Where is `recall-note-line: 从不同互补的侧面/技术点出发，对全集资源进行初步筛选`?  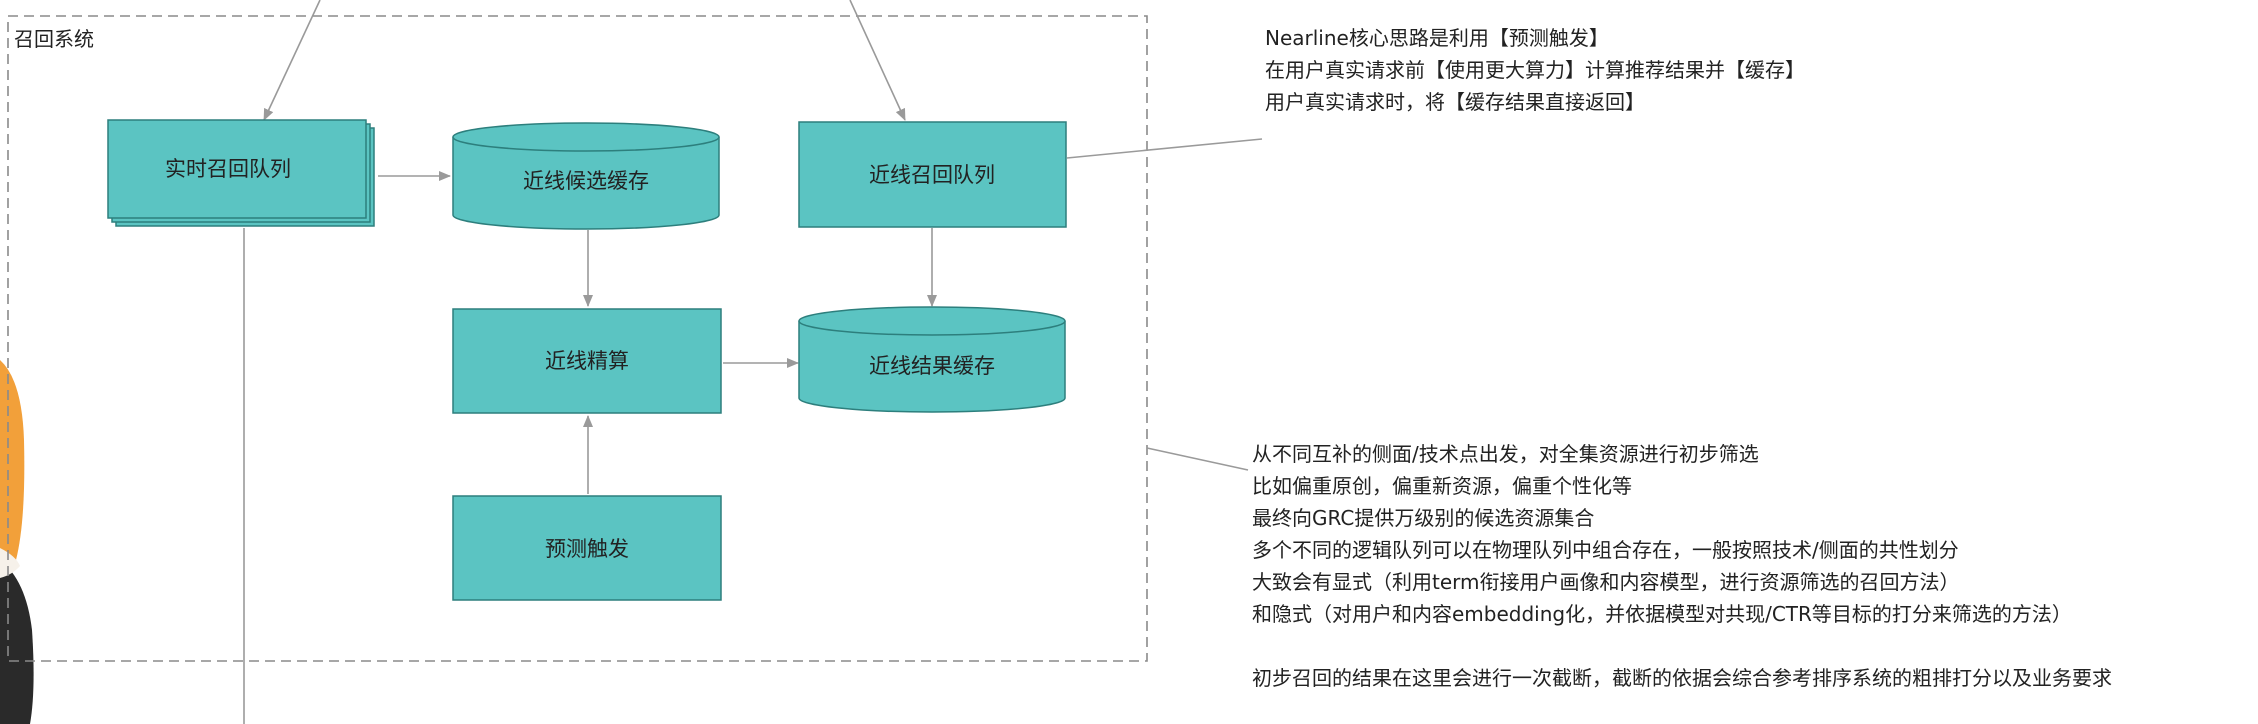
recall-note-line: 从不同互补的侧面/技术点出发，对全集资源进行初步筛选 is located at coordinates (1505, 454).